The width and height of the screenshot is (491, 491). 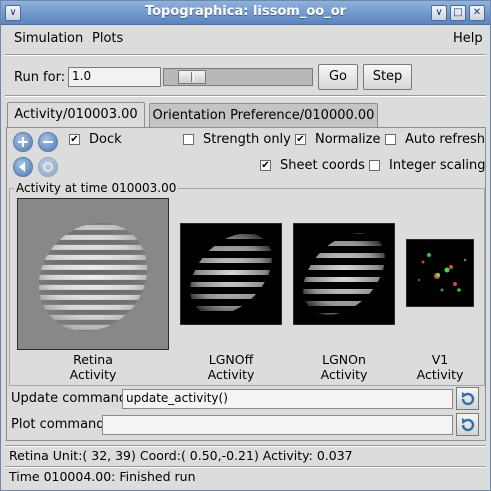 I want to click on run-duration-input: 1.0, so click(x=114, y=77).